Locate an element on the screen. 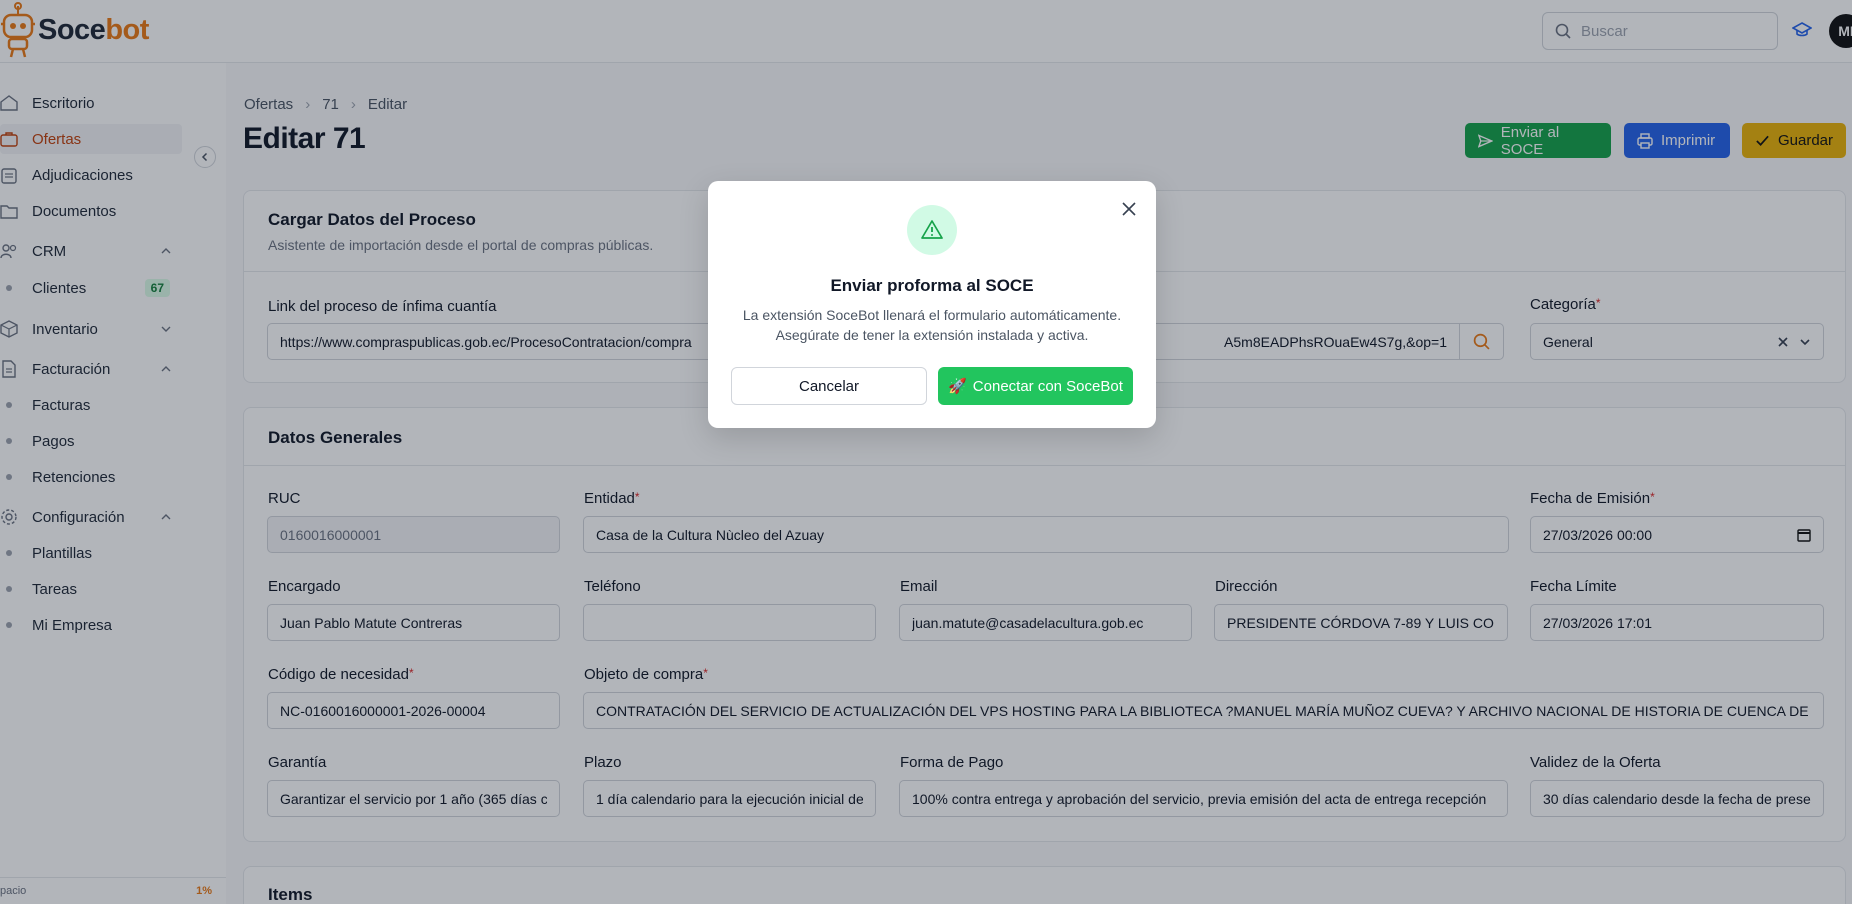 The height and width of the screenshot is (904, 1852). rocket-icon: 🚀 is located at coordinates (957, 386).